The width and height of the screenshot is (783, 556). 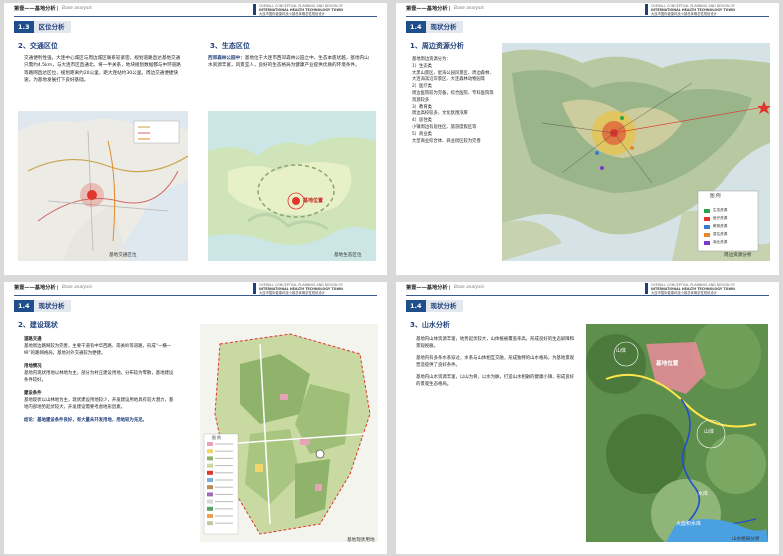 What do you see at coordinates (437, 46) in the screenshot?
I see `resources-heading: 1、周边资源分析` at bounding box center [437, 46].